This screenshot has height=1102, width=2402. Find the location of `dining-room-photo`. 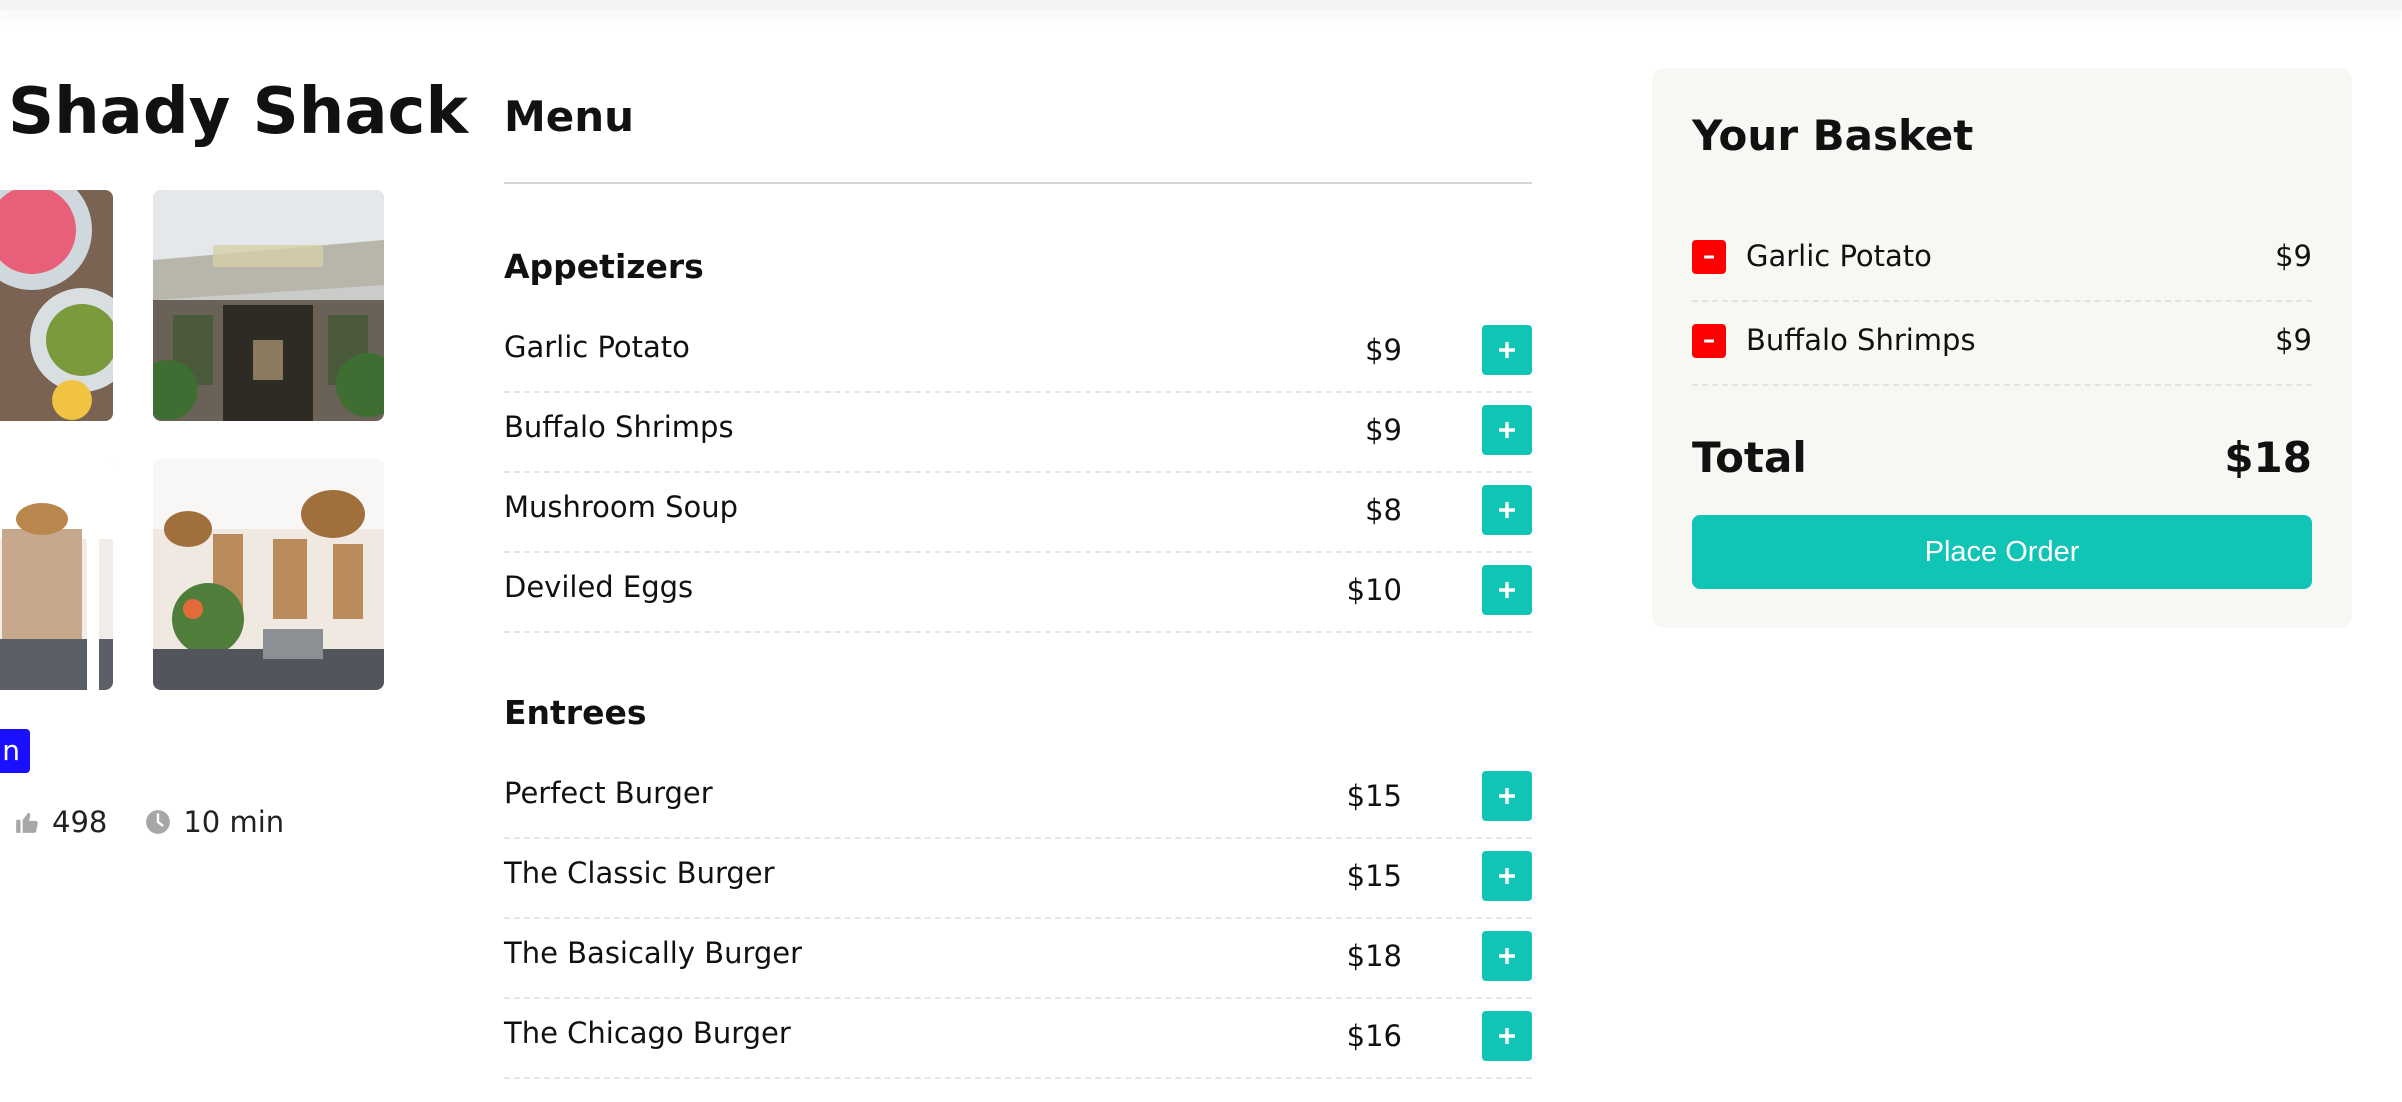

dining-room-photo is located at coordinates (268, 574).